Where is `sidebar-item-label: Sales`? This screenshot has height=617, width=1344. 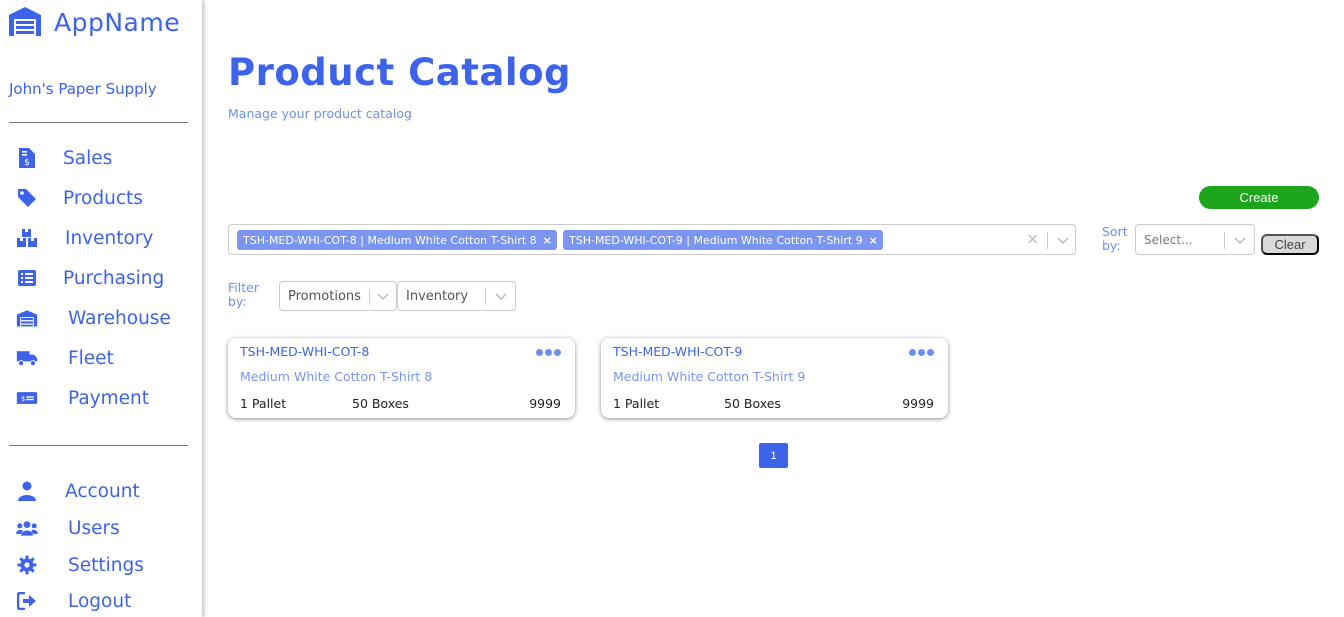 sidebar-item-label: Sales is located at coordinates (88, 158).